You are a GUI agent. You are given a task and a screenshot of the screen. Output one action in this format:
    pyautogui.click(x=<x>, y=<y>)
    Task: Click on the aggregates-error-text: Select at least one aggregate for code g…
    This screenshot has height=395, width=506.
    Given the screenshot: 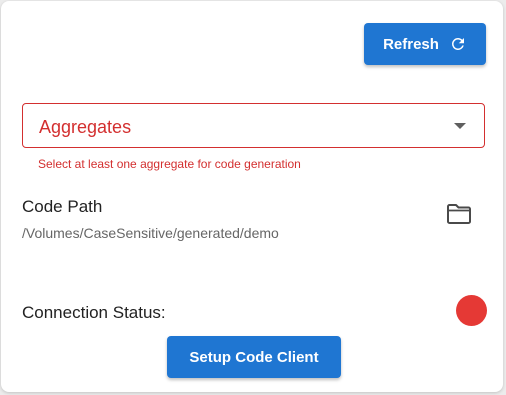 What is the action you would take?
    pyautogui.click(x=169, y=164)
    